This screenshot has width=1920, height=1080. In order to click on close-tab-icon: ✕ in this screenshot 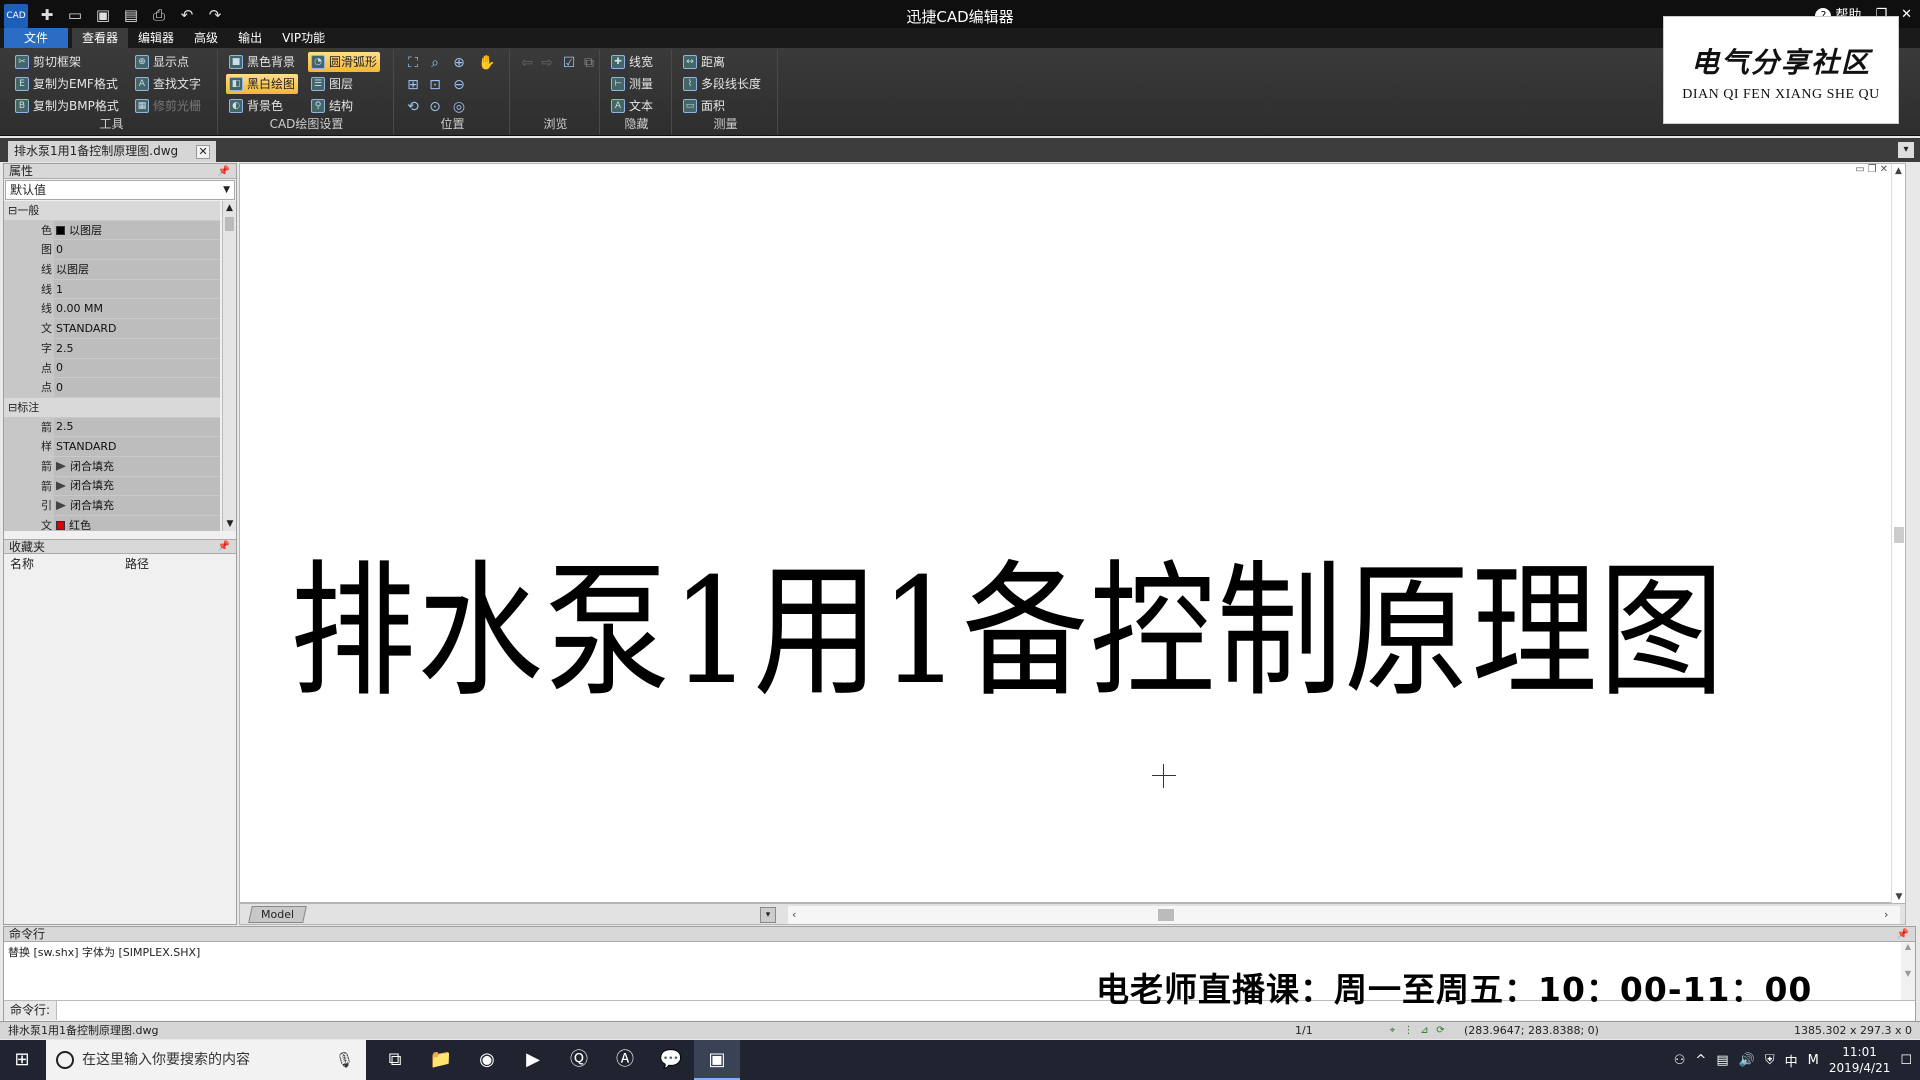, I will do `click(203, 151)`.